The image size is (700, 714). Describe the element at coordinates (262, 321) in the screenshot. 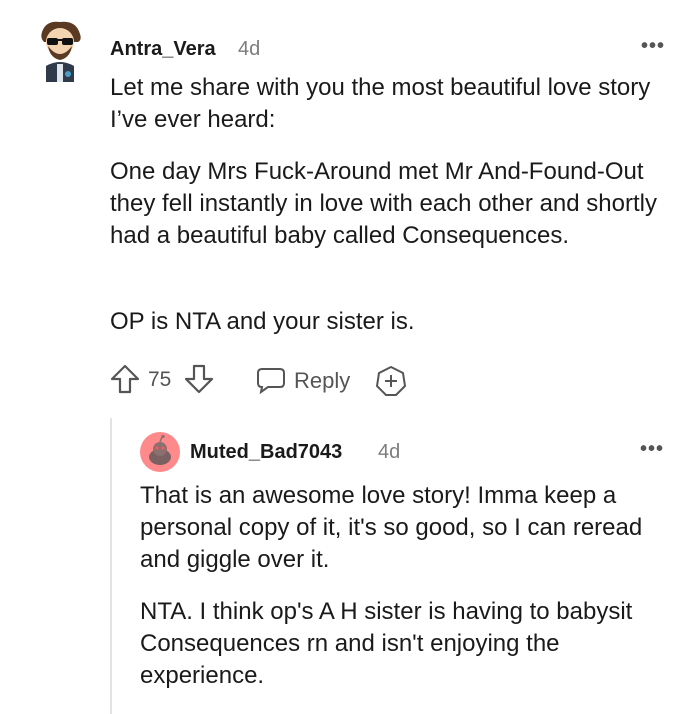

I see `comment-paragraph: OP is NTA and your sister is.` at that location.